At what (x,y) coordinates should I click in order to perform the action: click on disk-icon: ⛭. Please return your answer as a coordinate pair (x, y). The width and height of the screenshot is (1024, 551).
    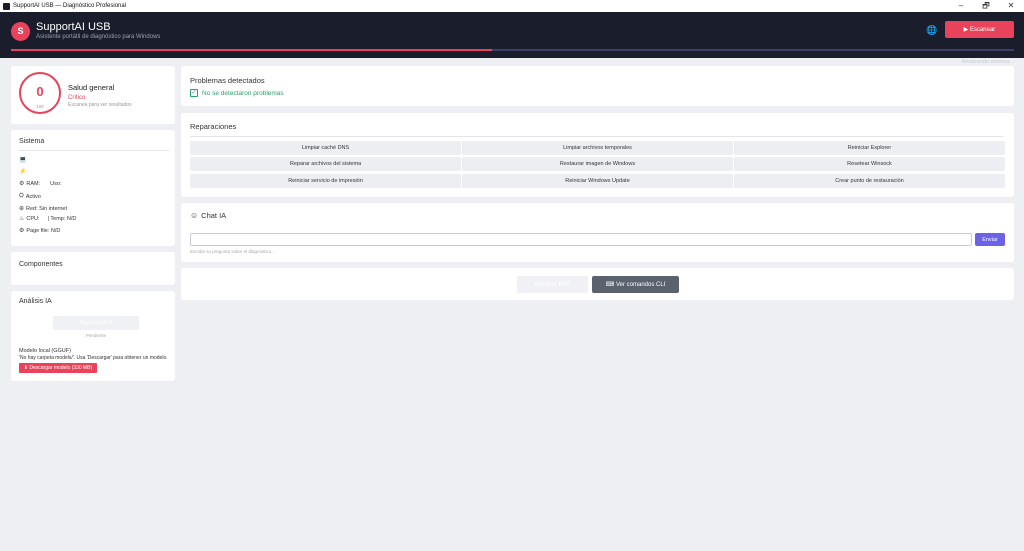
    Looking at the image, I should click on (21, 196).